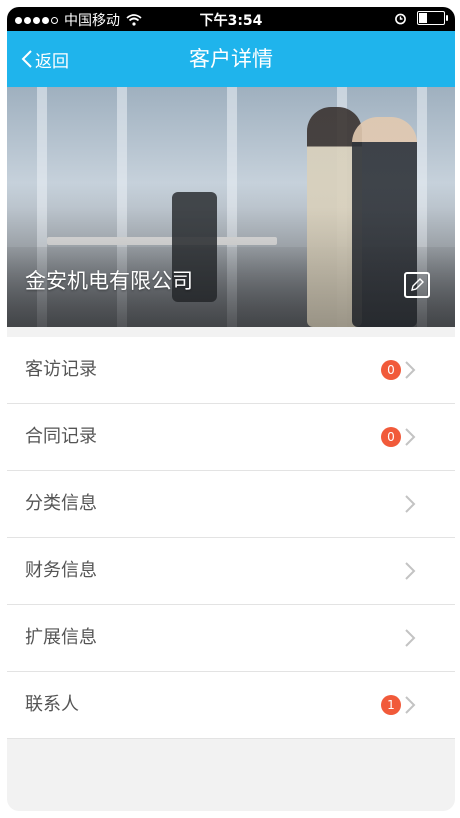 Image resolution: width=460 pixels, height=818 pixels. Describe the element at coordinates (61, 503) in the screenshot. I see `menu-item-label: 分类信息` at that location.